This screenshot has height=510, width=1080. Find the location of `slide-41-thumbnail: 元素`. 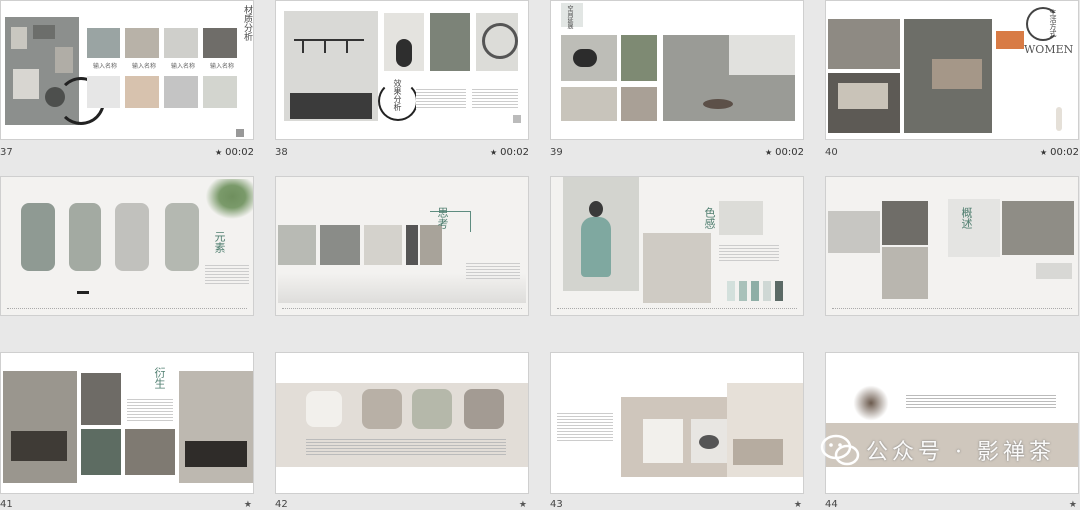

slide-41-thumbnail: 元素 is located at coordinates (127, 246).